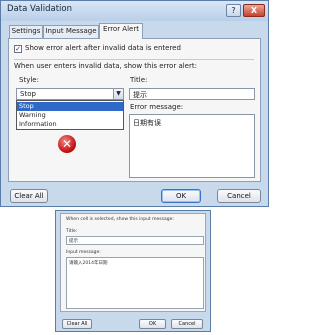  I want to click on style-label: Style:, so click(29, 80).